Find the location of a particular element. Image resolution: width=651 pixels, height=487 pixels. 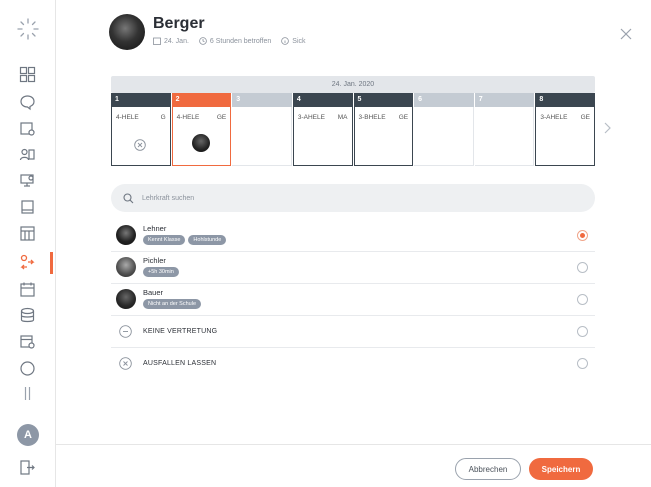

option-label: AUSFALLEN LASSEN is located at coordinates (180, 363).